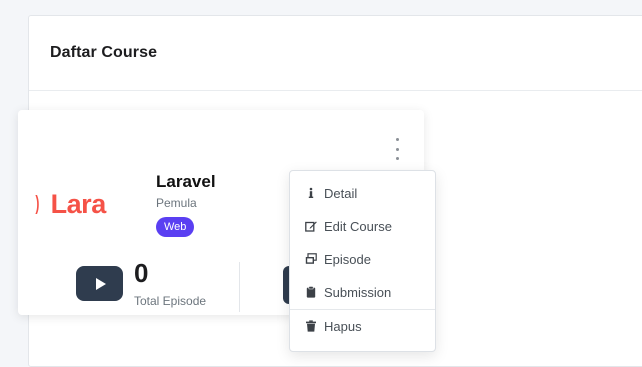 This screenshot has width=642, height=367. Describe the element at coordinates (311, 193) in the screenshot. I see `info-icon` at that location.